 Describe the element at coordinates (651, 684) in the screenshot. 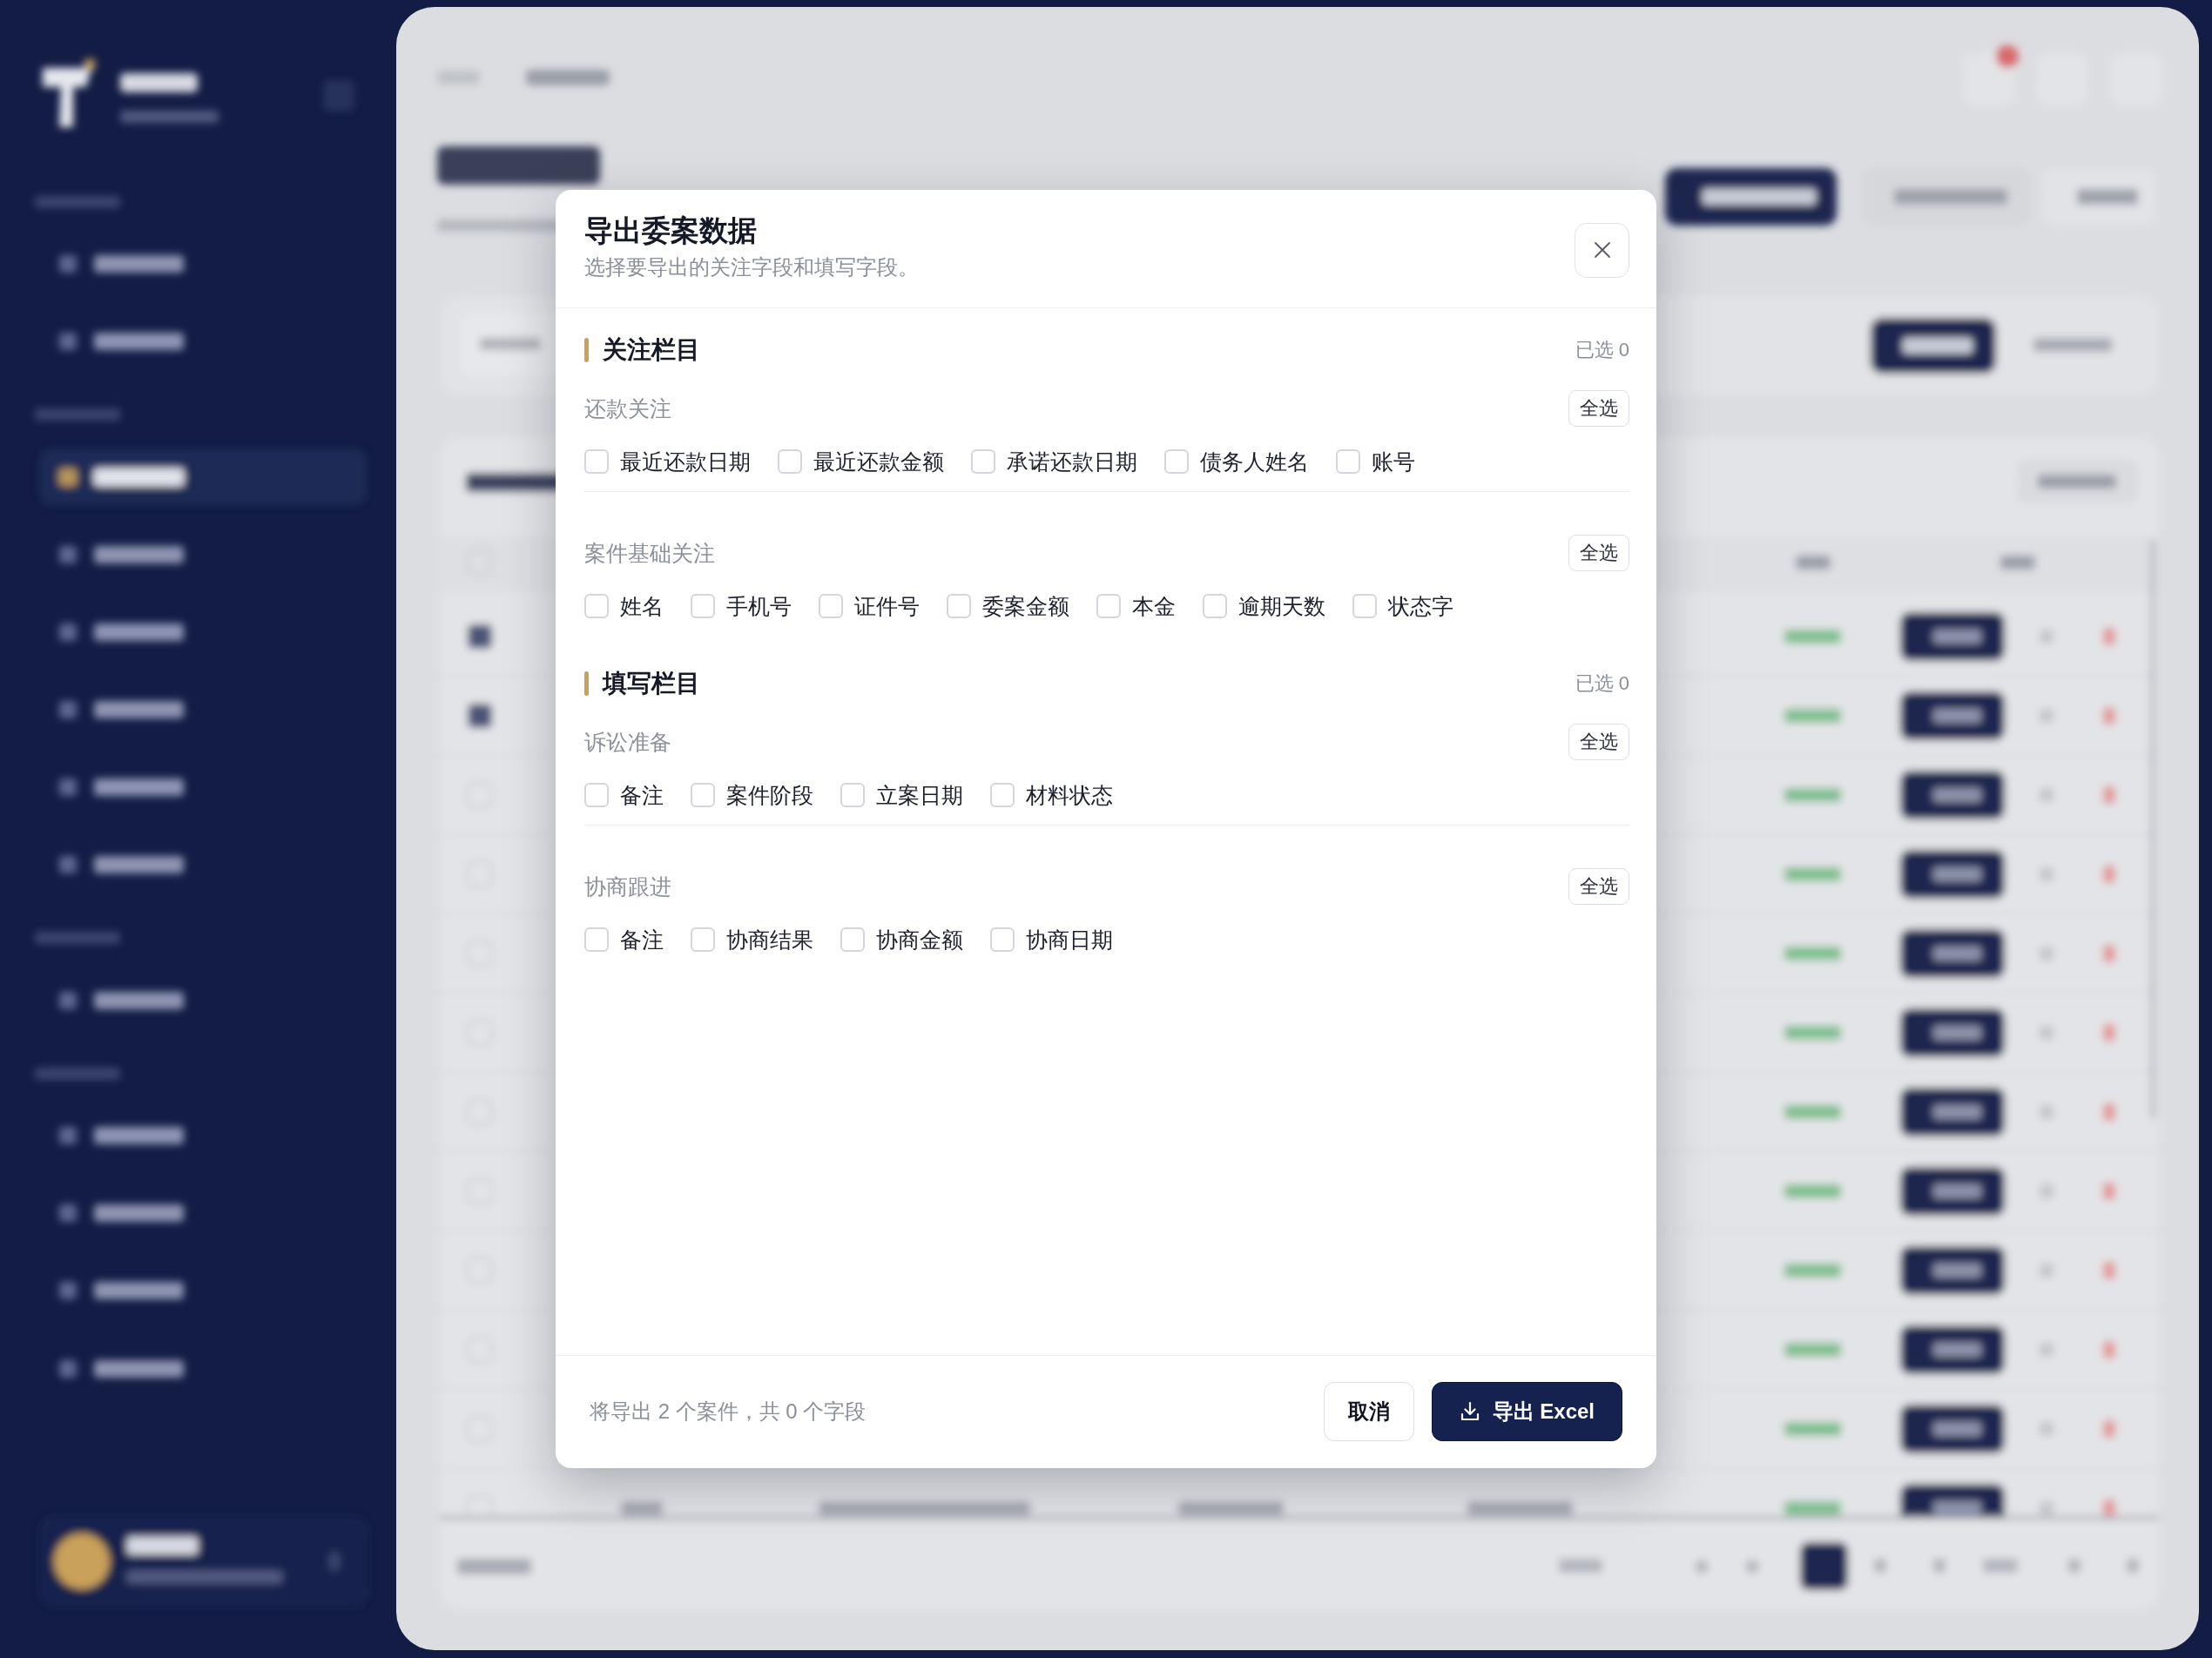

I see `section-title: 填写栏目` at that location.